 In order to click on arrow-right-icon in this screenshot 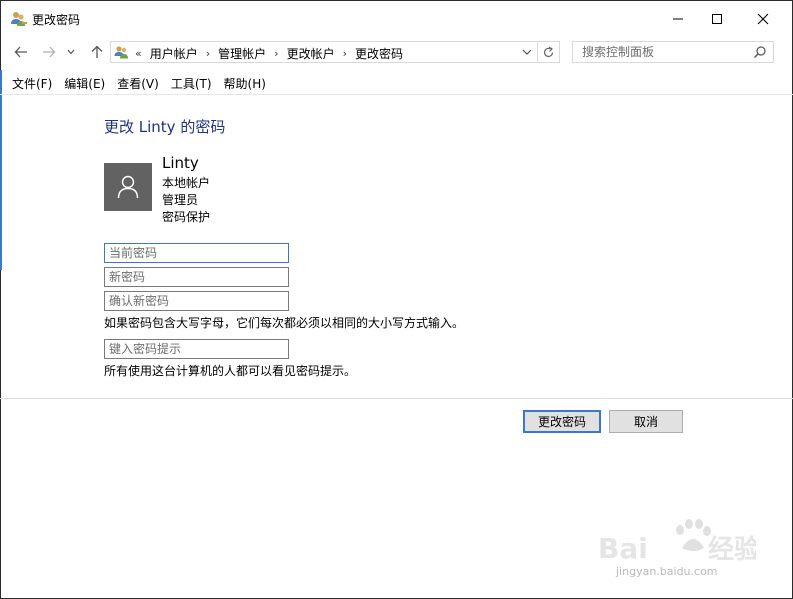, I will do `click(49, 52)`.